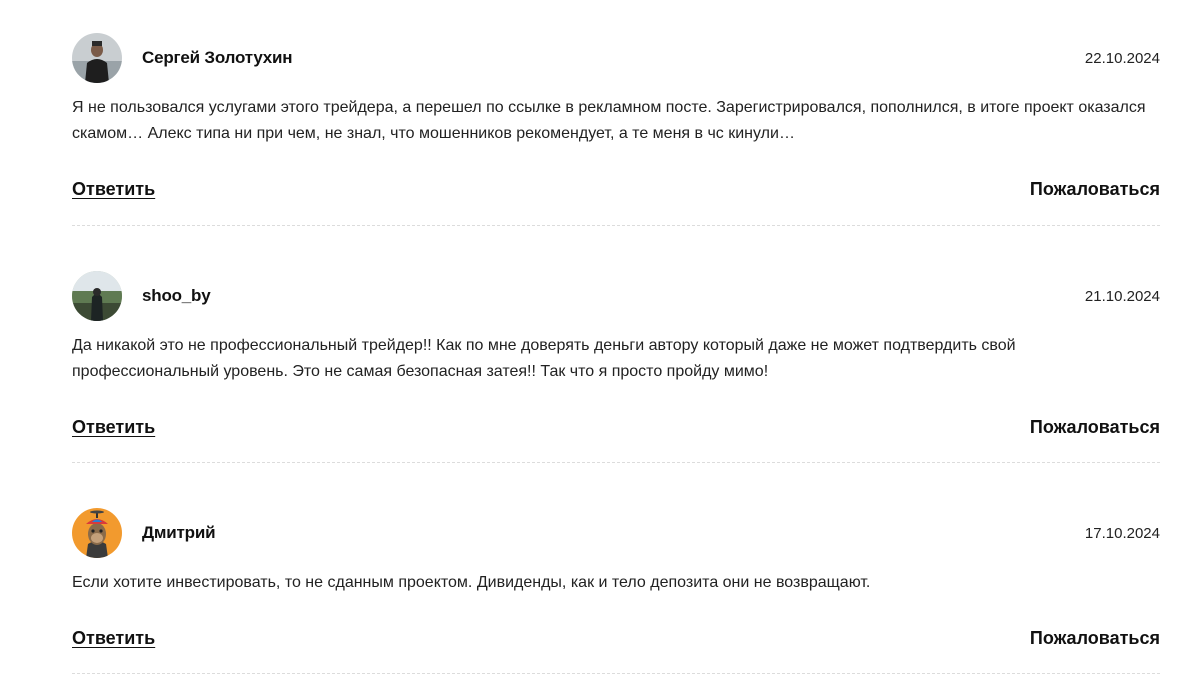 This screenshot has width=1185, height=696. I want to click on user-photo-man-icon, so click(97, 58).